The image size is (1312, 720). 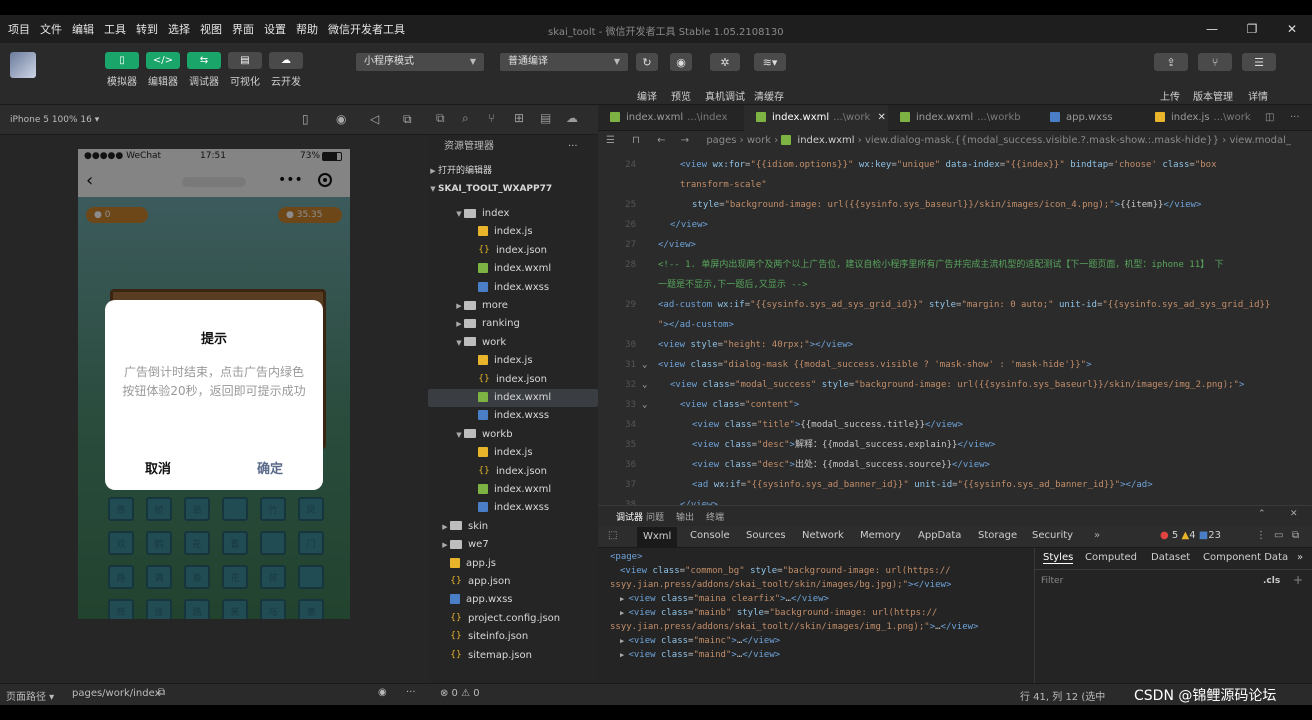 What do you see at coordinates (816, 118) in the screenshot?
I see `editor-tab: index.wxml ...\work ✕` at bounding box center [816, 118].